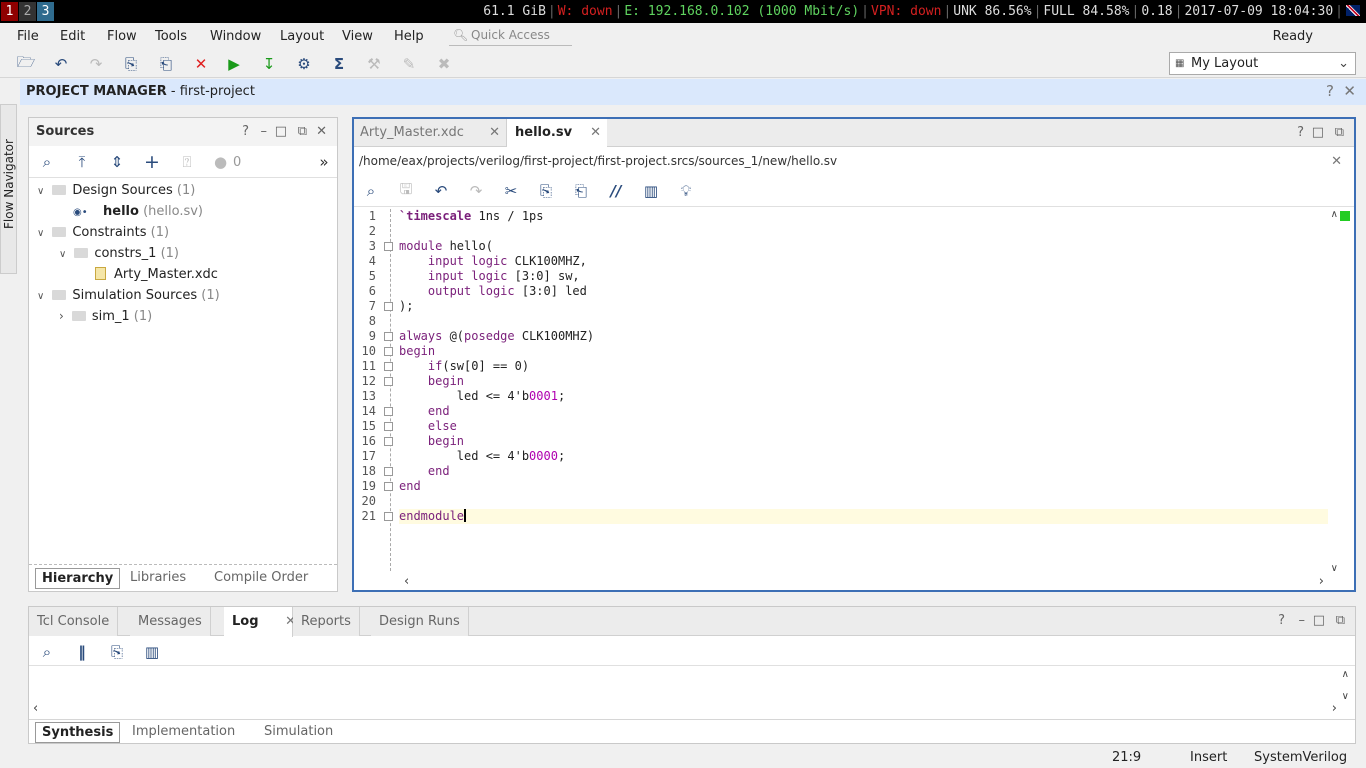 Image resolution: width=1366 pixels, height=768 pixels. Describe the element at coordinates (158, 578) in the screenshot. I see `tab-libraries: Libraries` at that location.